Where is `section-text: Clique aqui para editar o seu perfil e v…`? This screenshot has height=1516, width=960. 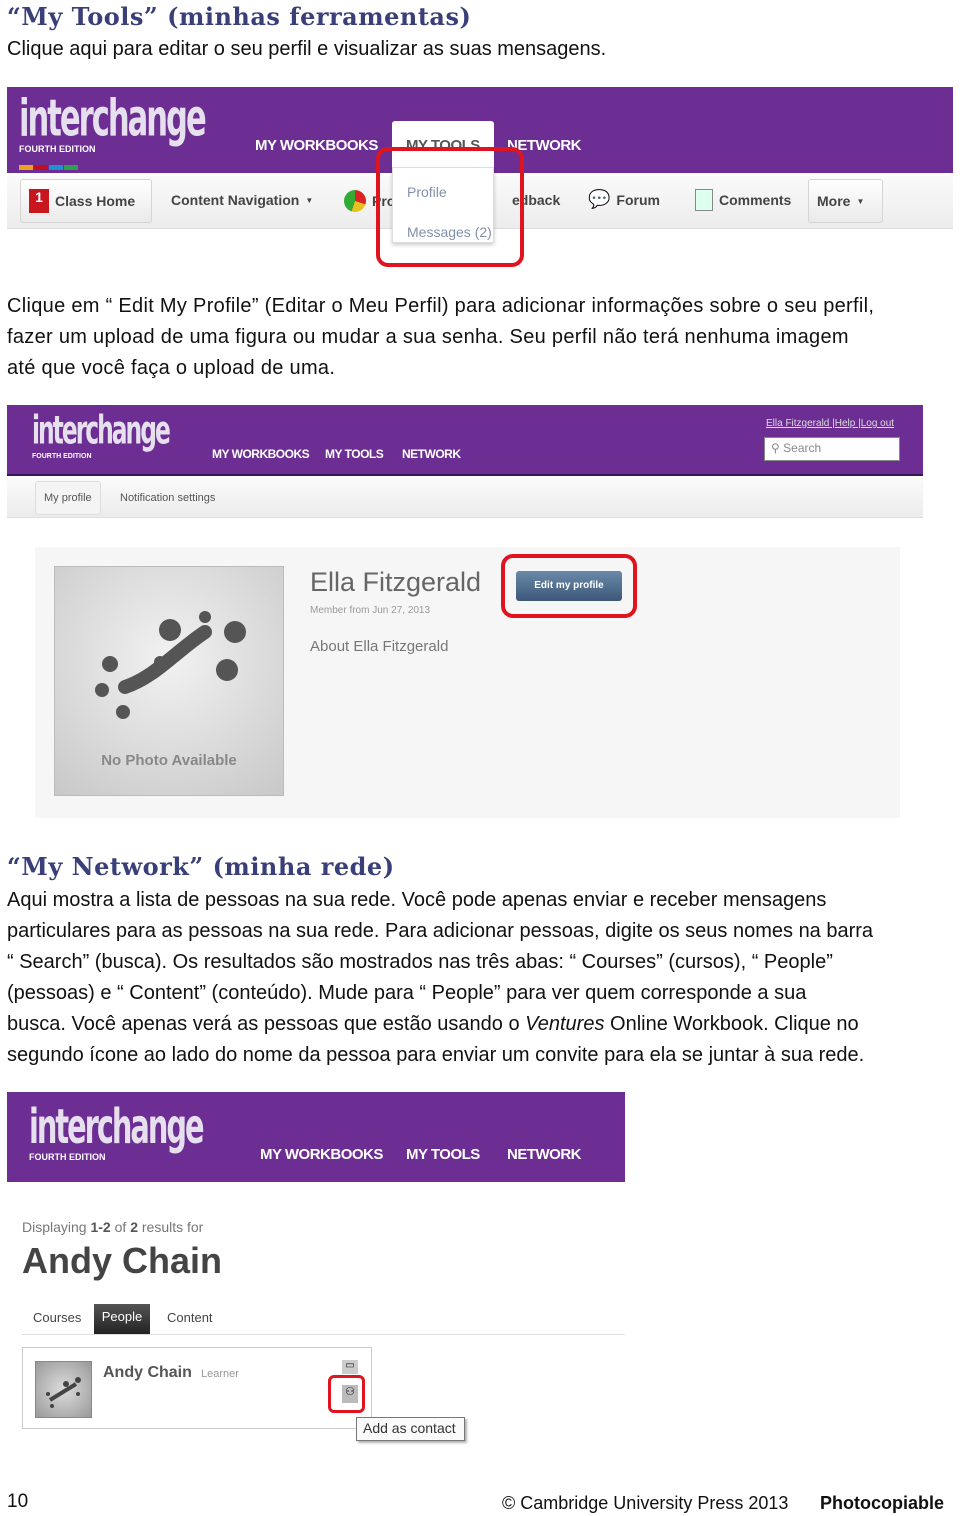
section-text: Clique aqui para editar o seu perfil e v… is located at coordinates (307, 49).